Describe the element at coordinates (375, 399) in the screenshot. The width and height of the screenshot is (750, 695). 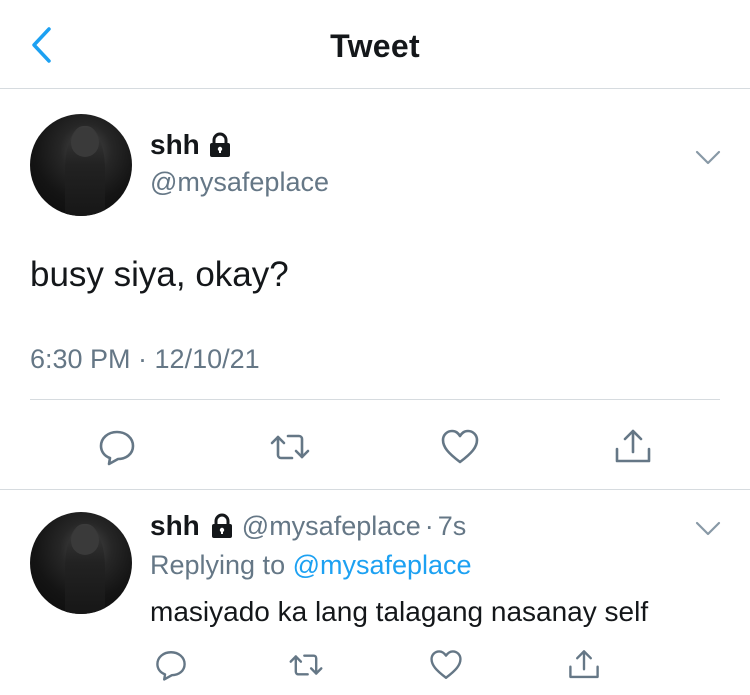
I see `divider` at that location.